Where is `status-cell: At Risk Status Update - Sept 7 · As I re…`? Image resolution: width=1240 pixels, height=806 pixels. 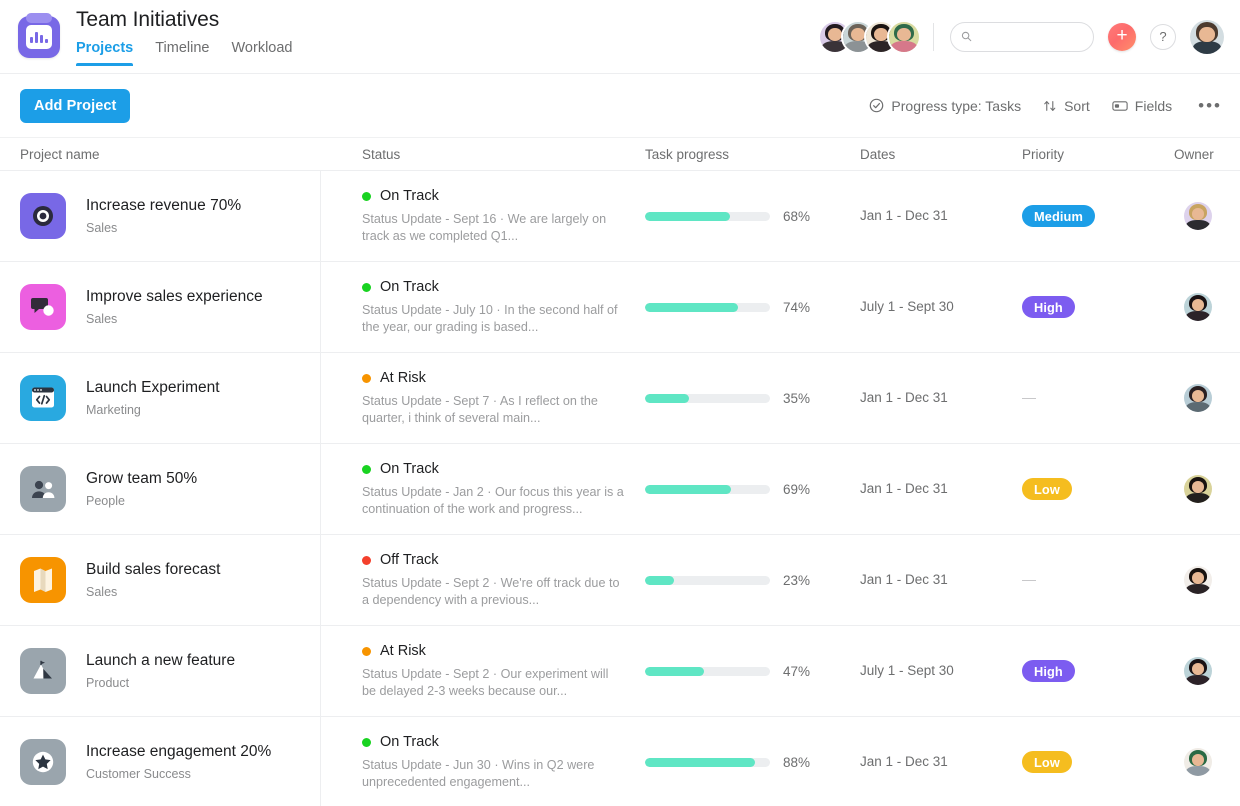
status-cell: At Risk Status Update - Sept 7 · As I re… is located at coordinates (492, 398).